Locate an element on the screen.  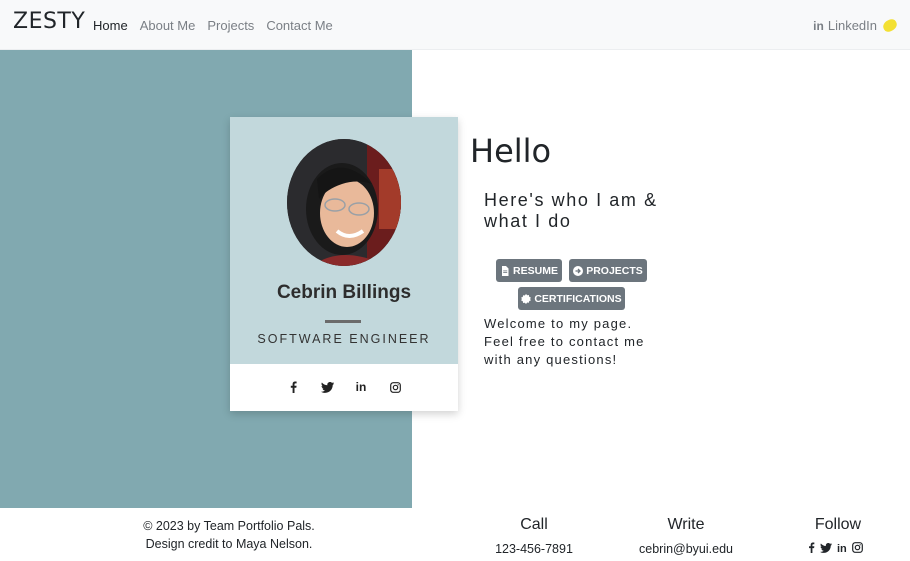
footer-social-links: in is located at coordinates (835, 549).